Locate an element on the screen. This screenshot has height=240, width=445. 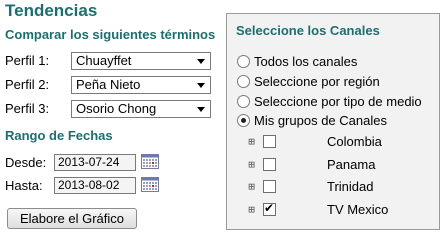
profile-2-select: Peña Nieto is located at coordinates (141, 85).